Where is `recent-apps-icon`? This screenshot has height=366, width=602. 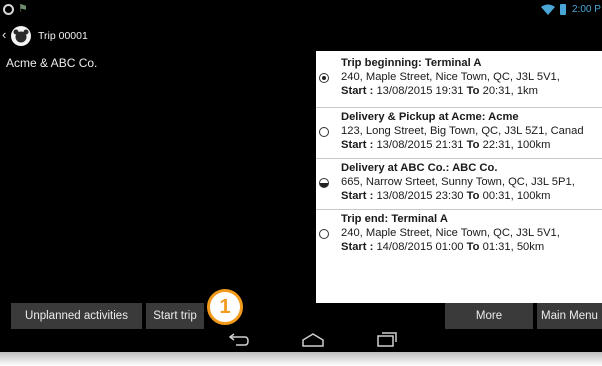
recent-apps-icon is located at coordinates (387, 340).